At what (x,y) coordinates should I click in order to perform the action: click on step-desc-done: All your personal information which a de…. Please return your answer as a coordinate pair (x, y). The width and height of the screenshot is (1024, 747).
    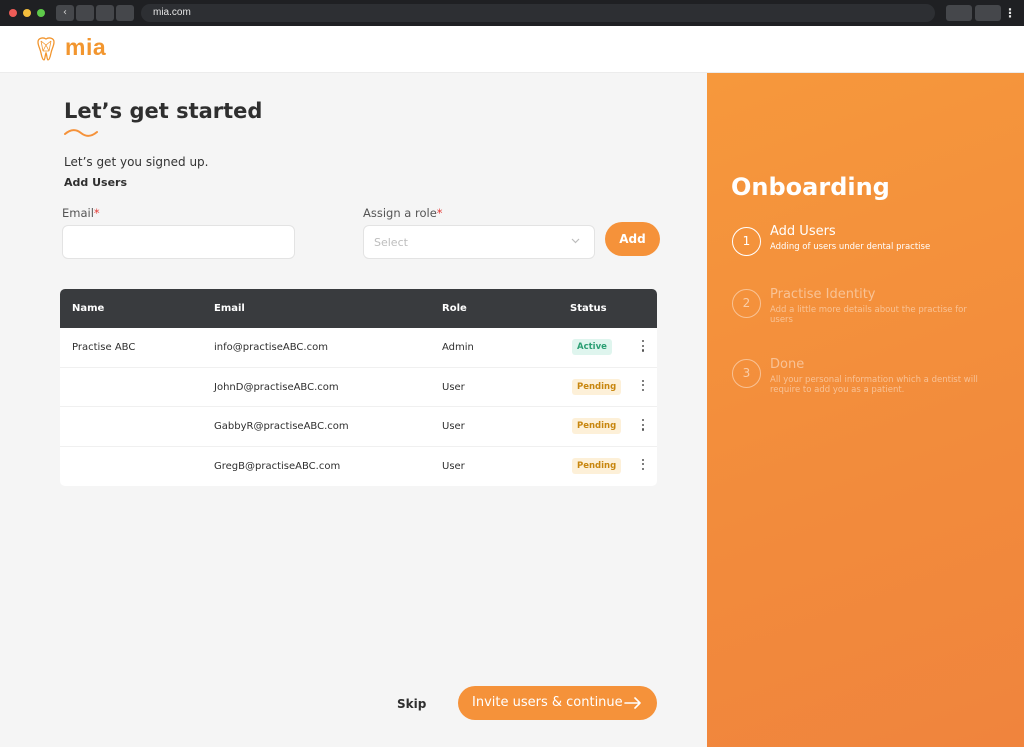
    Looking at the image, I should click on (874, 385).